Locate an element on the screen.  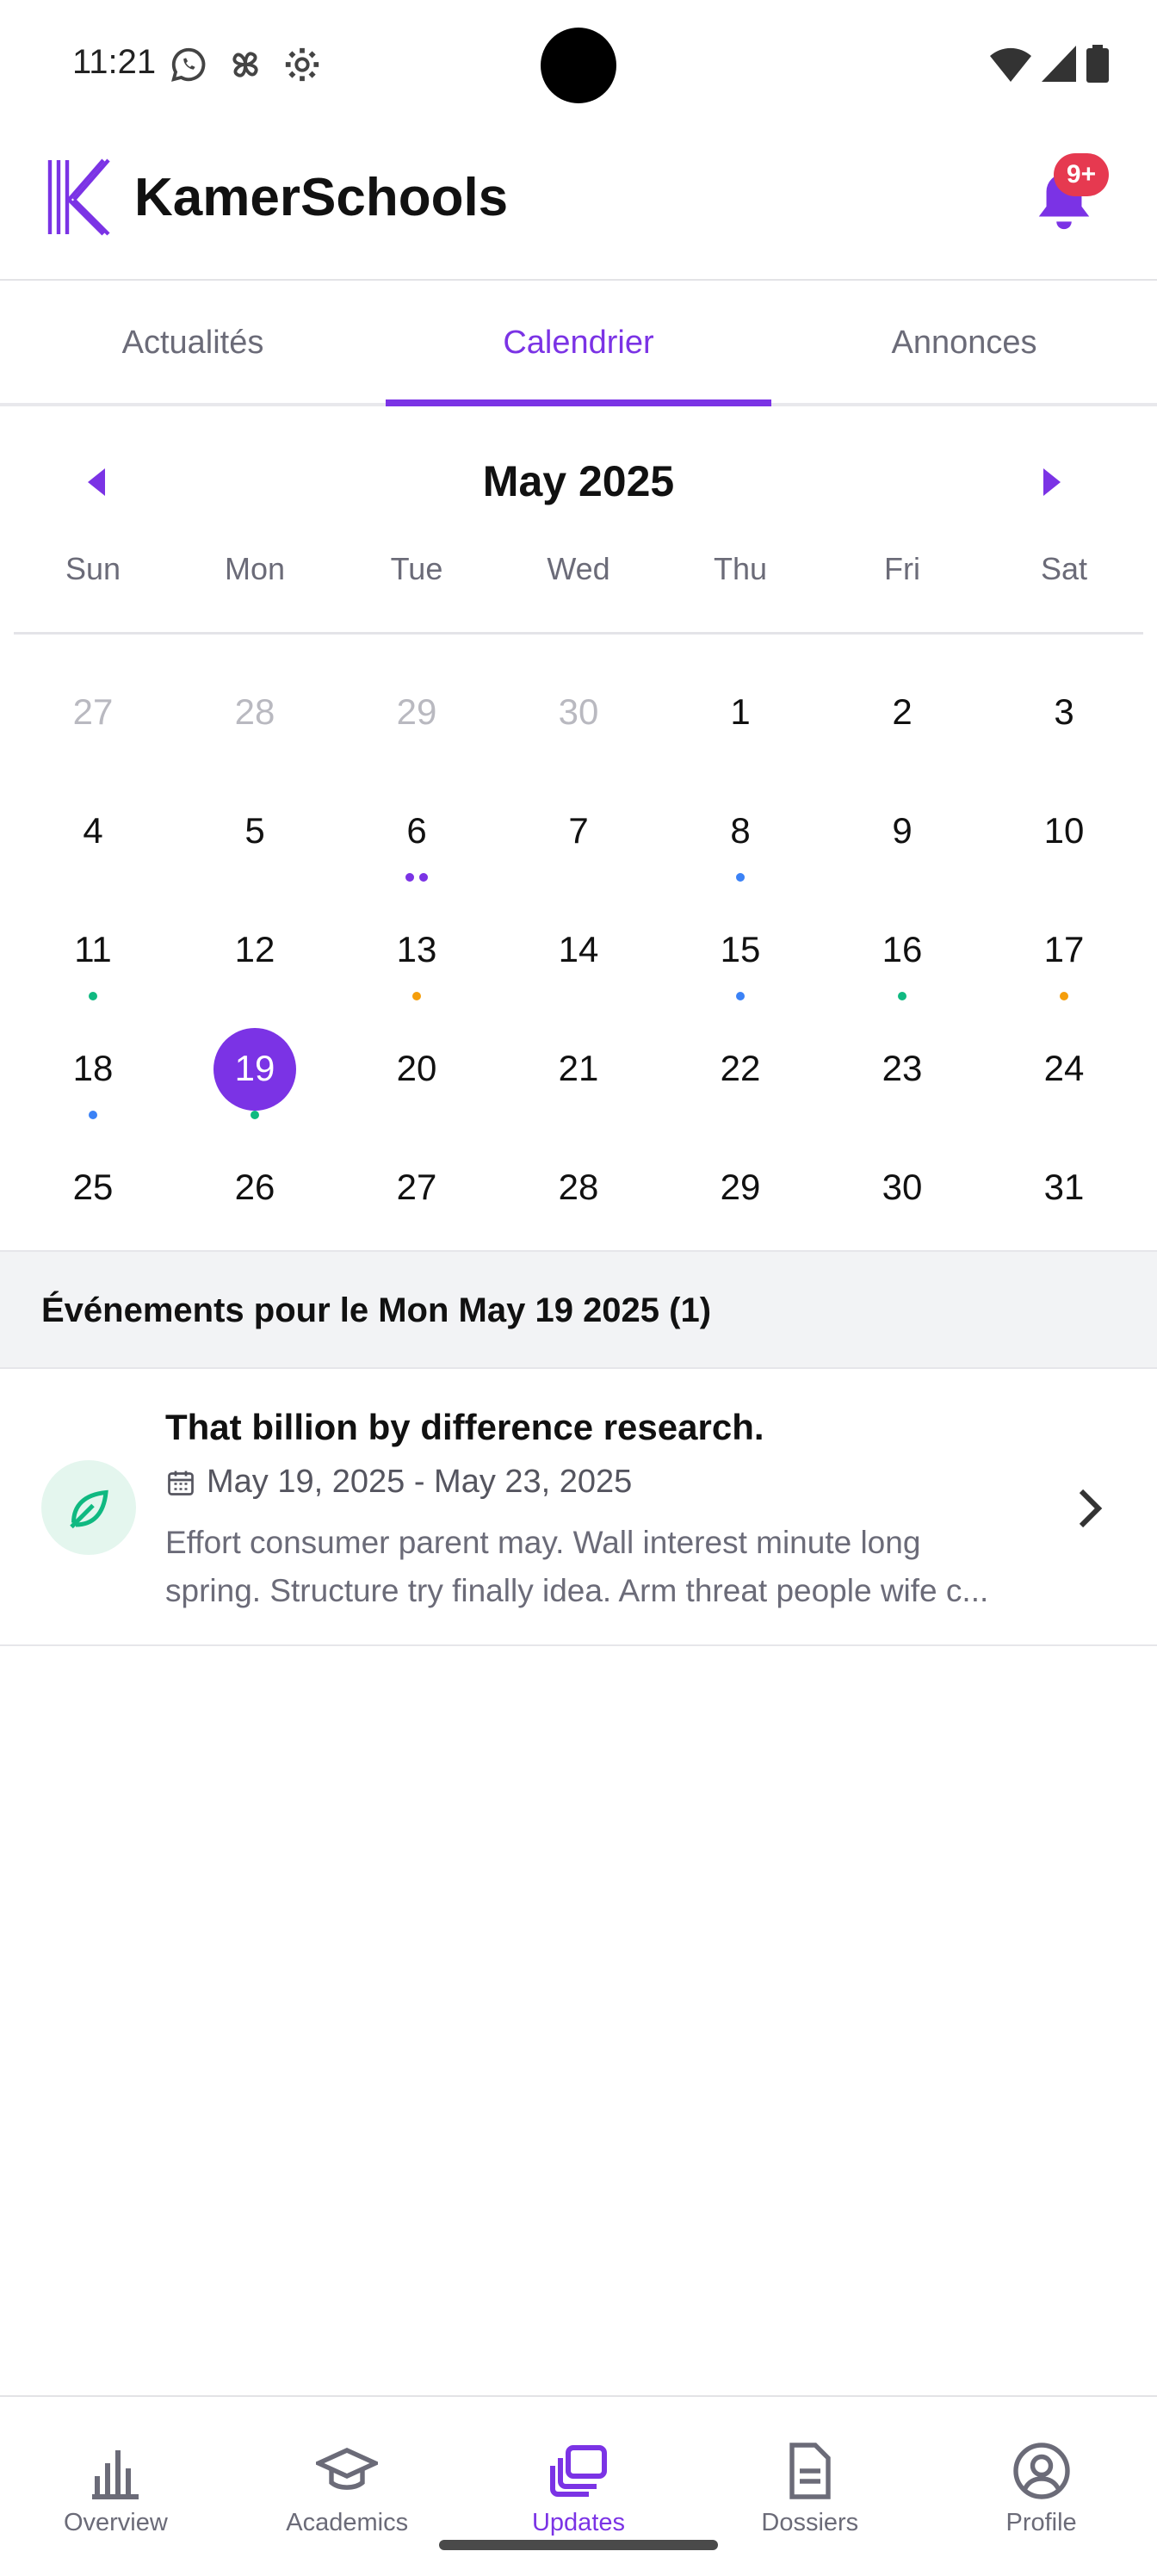
weekday-label: Tue is located at coordinates (417, 568).